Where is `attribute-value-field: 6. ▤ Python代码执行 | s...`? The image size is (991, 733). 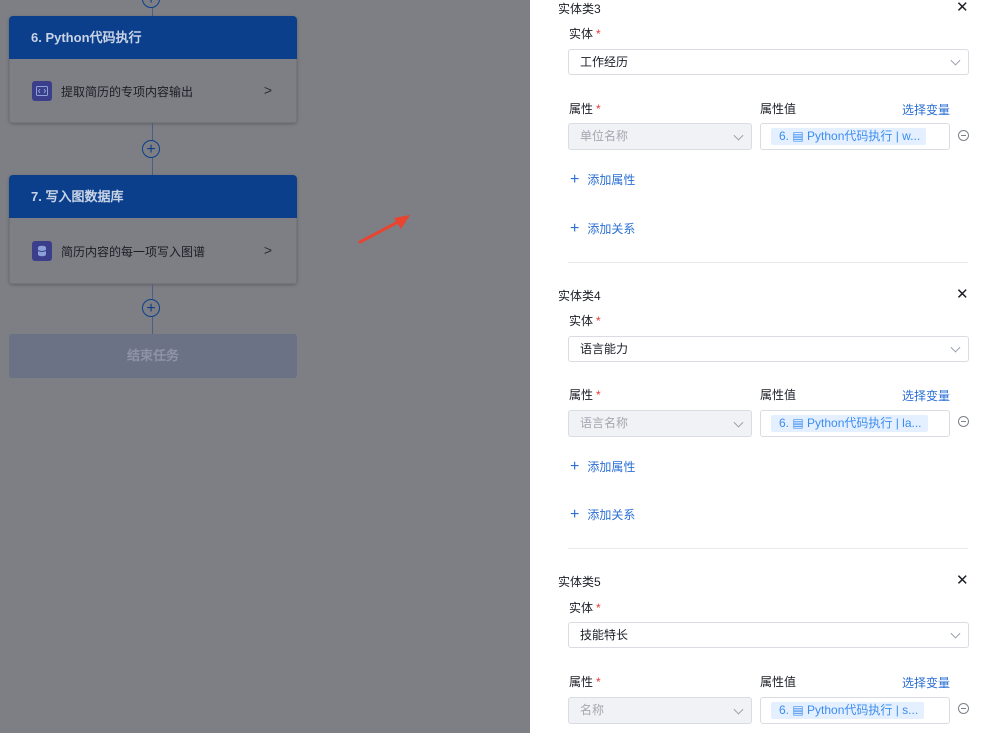 attribute-value-field: 6. ▤ Python代码执行 | s... is located at coordinates (855, 710).